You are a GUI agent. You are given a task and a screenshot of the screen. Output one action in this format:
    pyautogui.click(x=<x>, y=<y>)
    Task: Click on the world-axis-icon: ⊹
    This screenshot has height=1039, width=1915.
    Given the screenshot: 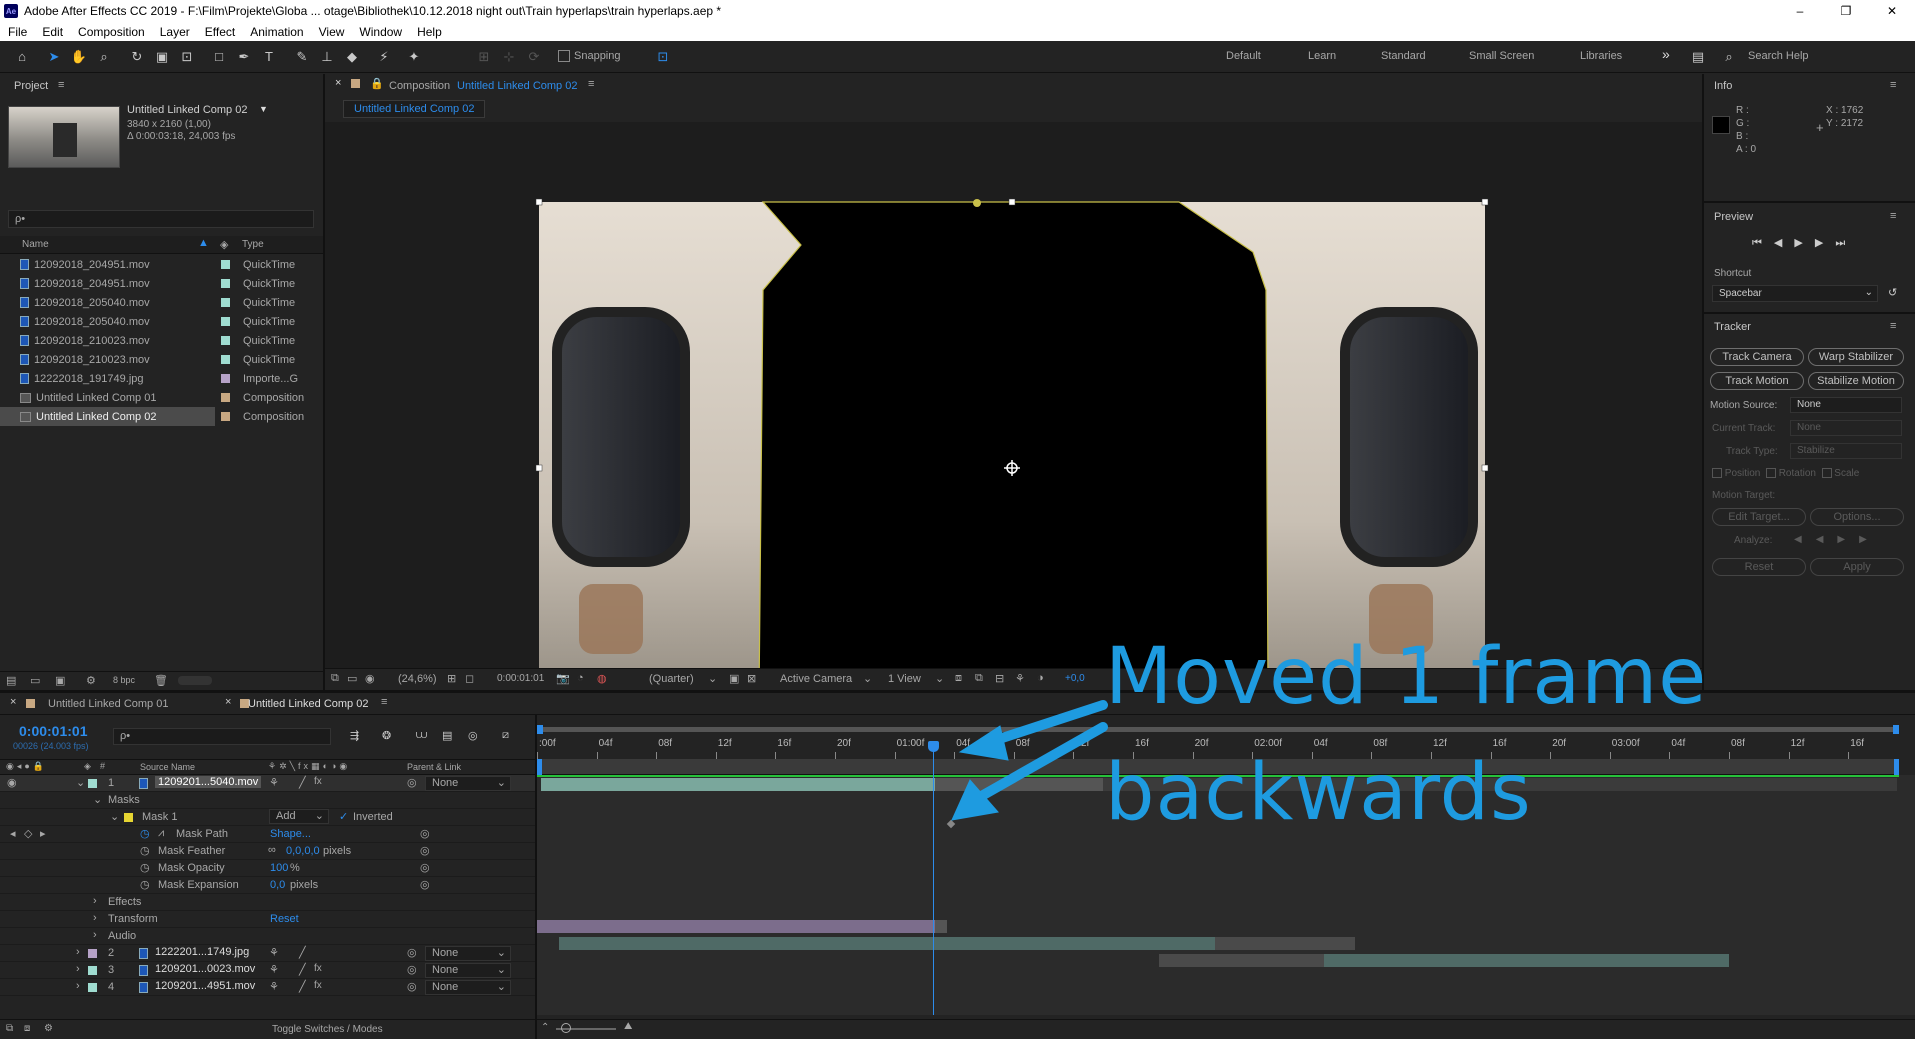 What is the action you would take?
    pyautogui.click(x=509, y=57)
    